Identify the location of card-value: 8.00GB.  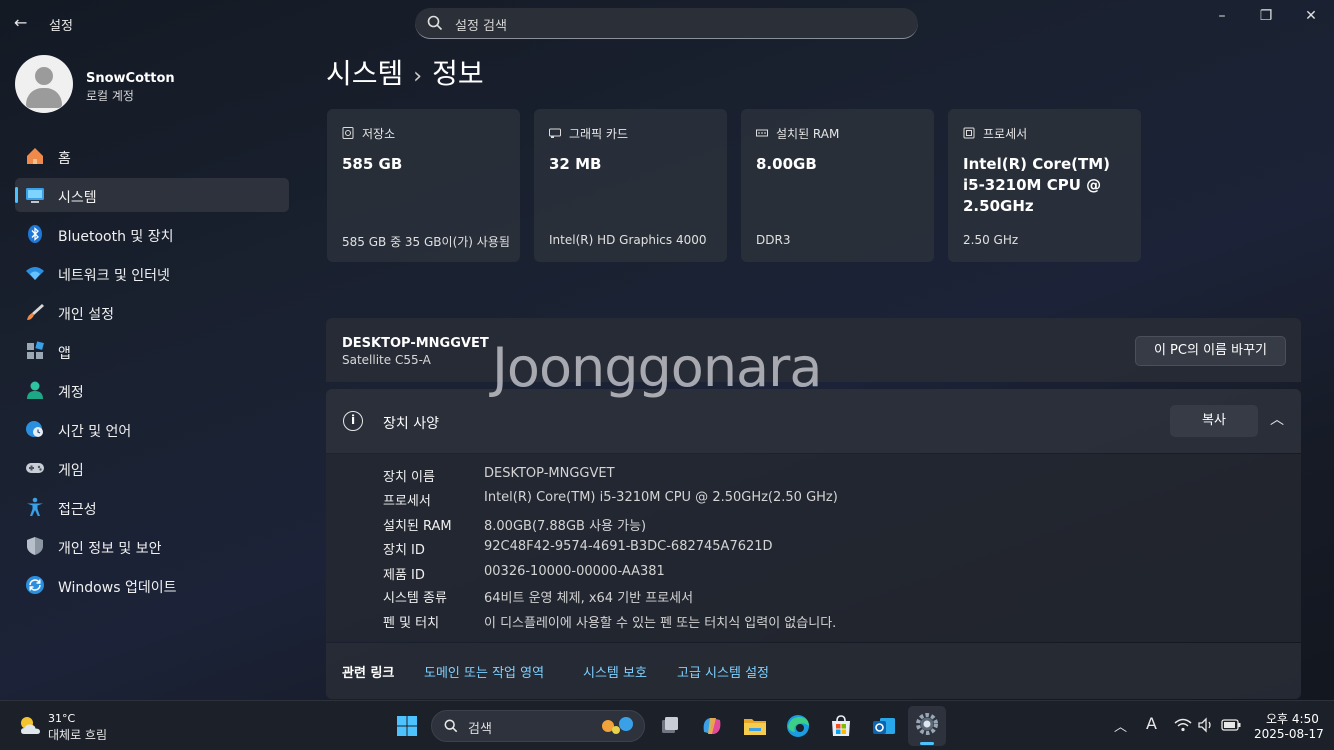
(786, 164).